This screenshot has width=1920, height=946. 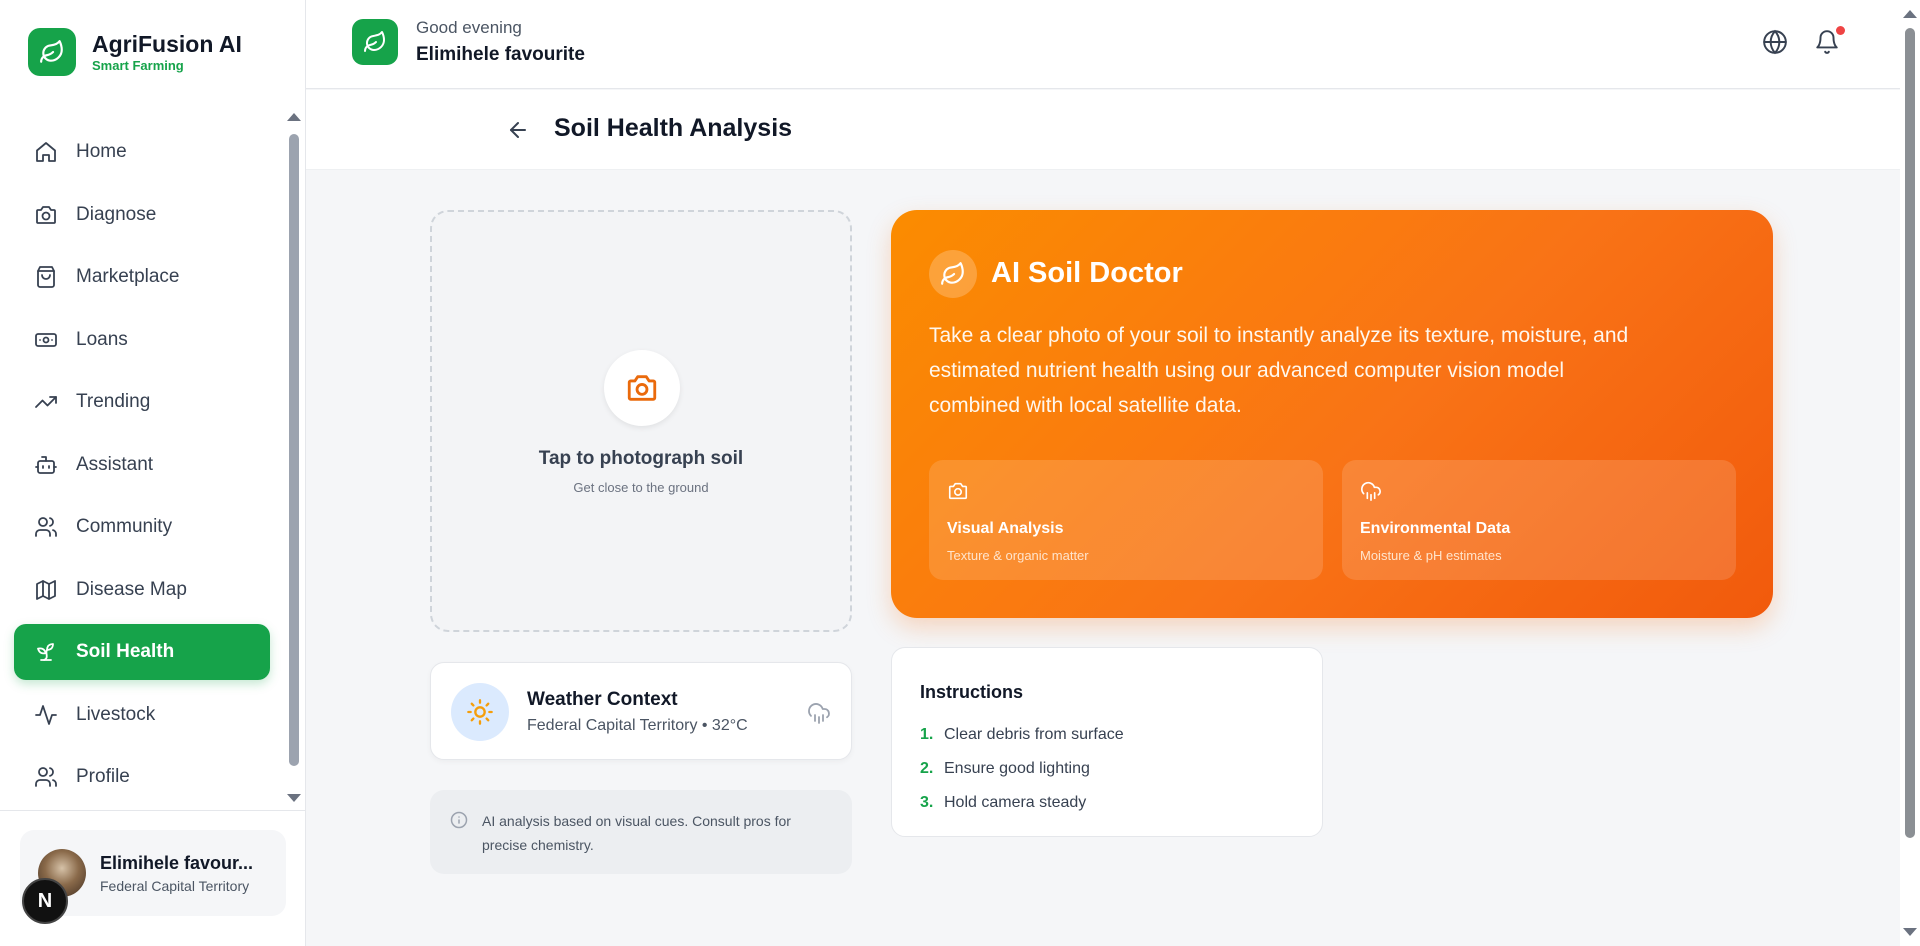 What do you see at coordinates (1126, 520) in the screenshot?
I see `feature-visual-analysis: Visual Analysis Texture & organic matter` at bounding box center [1126, 520].